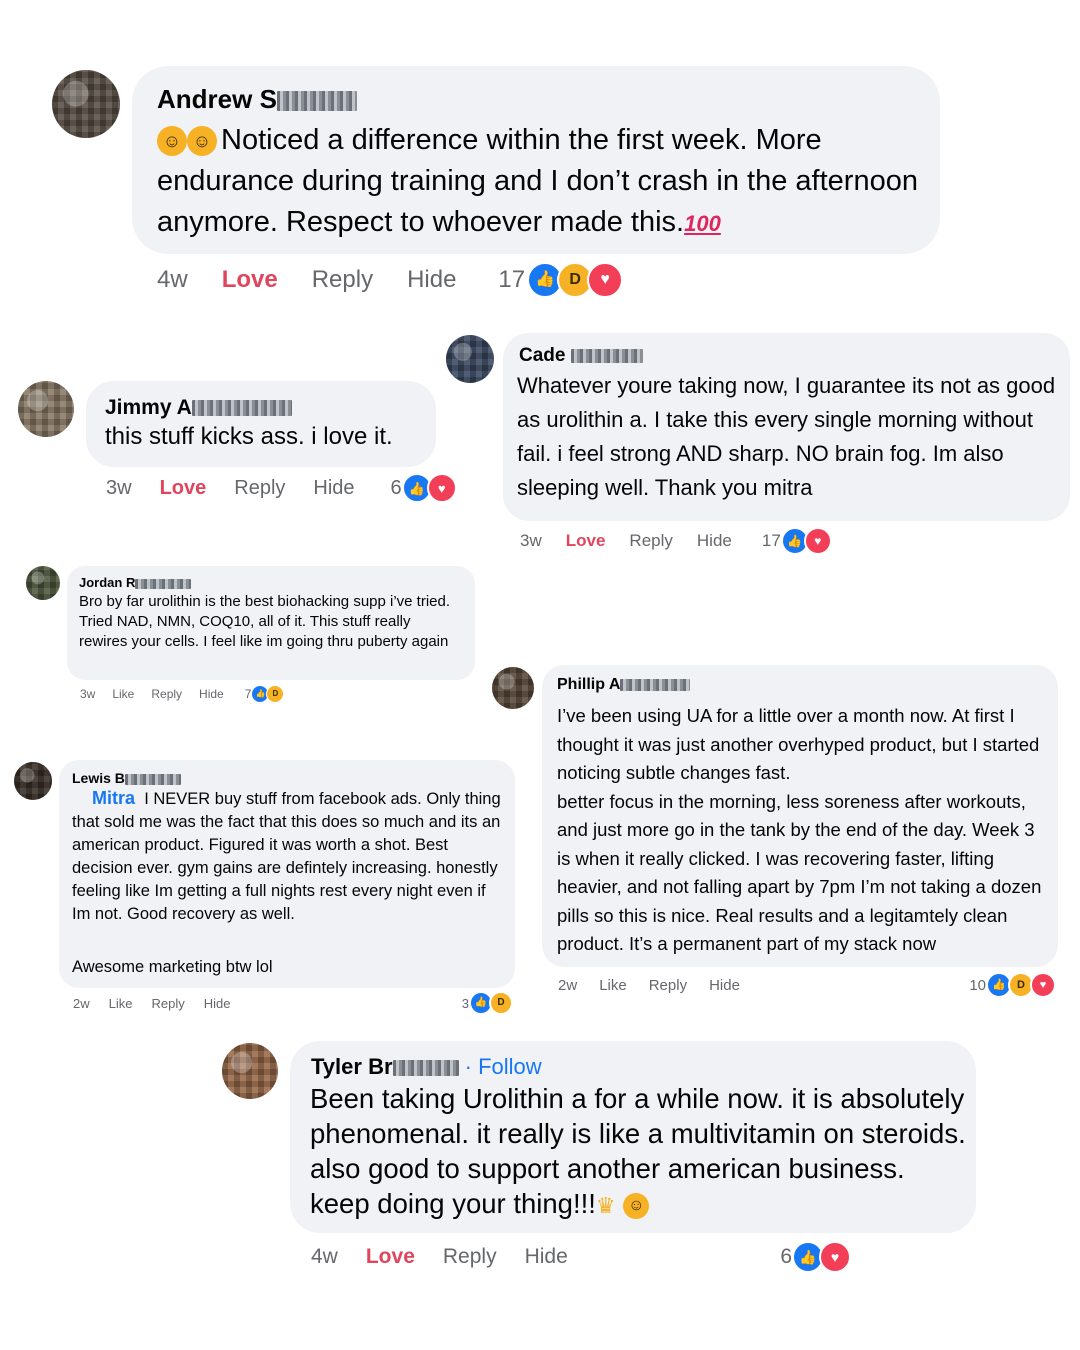 Image resolution: width=1080 pixels, height=1350 pixels. I want to click on comment-actions: 2w Like Reply Hide 10 👍 D ♥, so click(807, 985).